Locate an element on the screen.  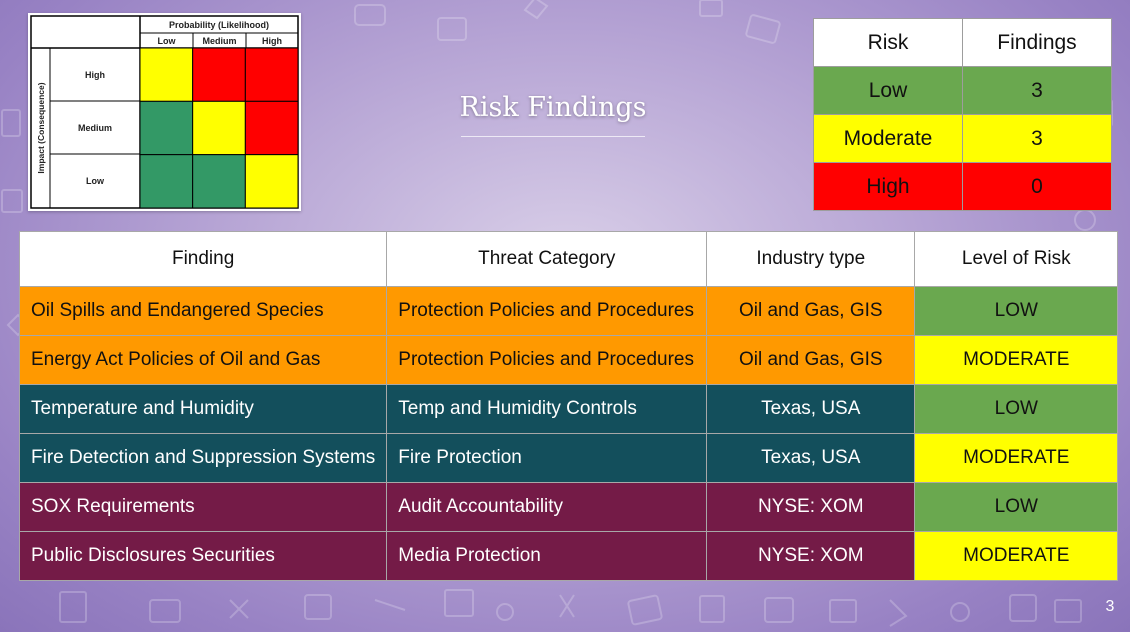
matrix-cell-high-high is located at coordinates (271, 74).